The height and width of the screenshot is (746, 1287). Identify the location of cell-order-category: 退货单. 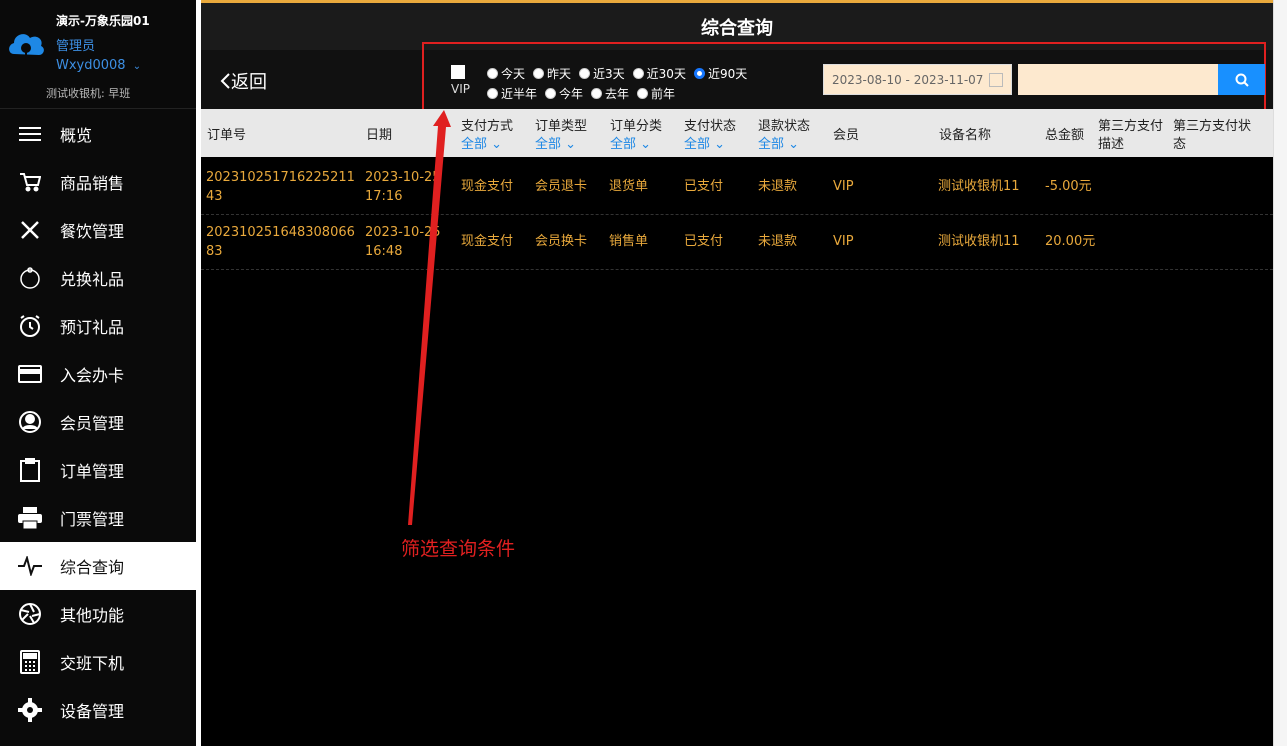
(629, 186).